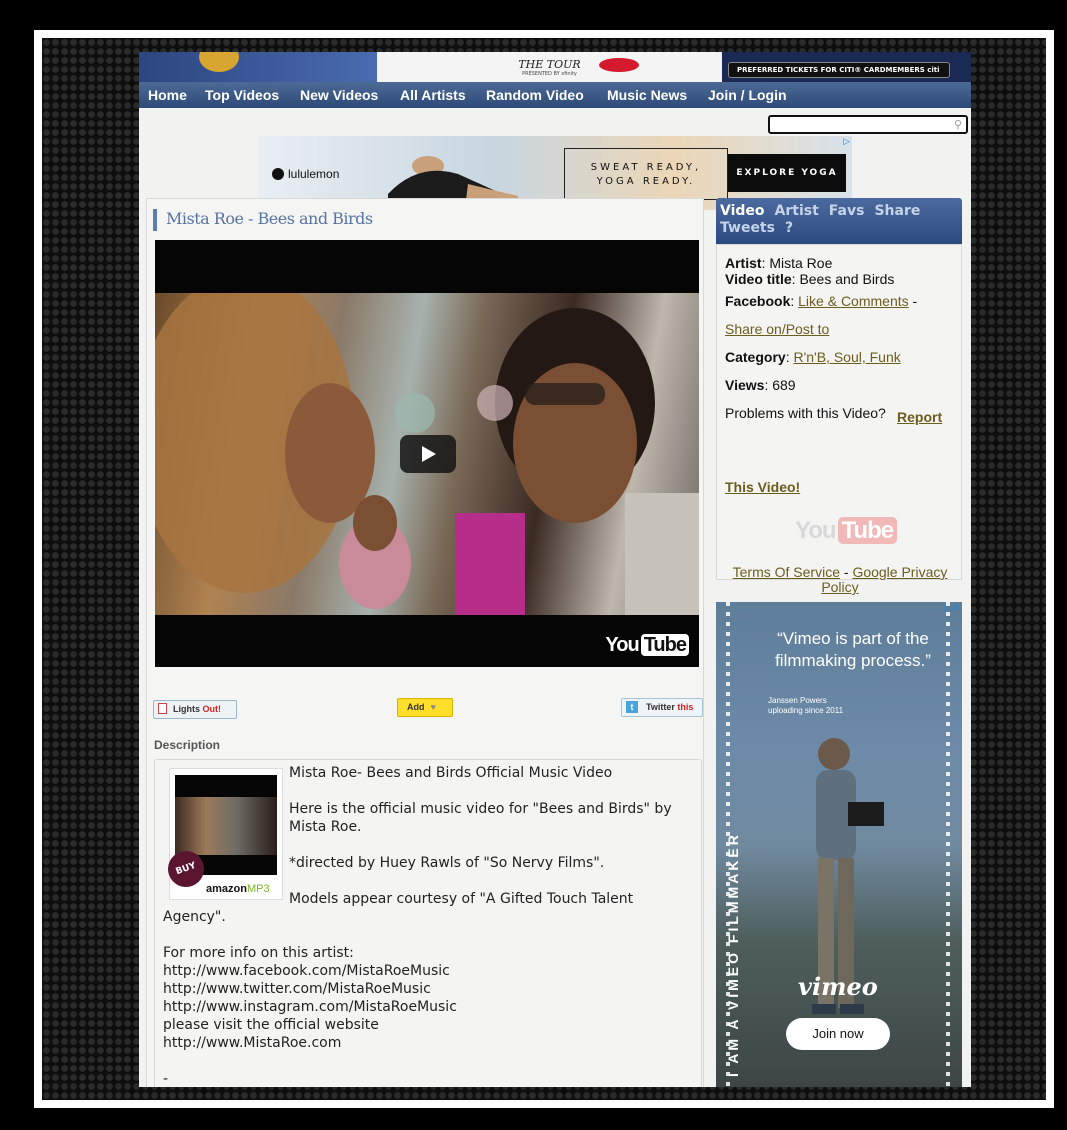 The width and height of the screenshot is (1067, 1130). I want to click on play-button, so click(428, 454).